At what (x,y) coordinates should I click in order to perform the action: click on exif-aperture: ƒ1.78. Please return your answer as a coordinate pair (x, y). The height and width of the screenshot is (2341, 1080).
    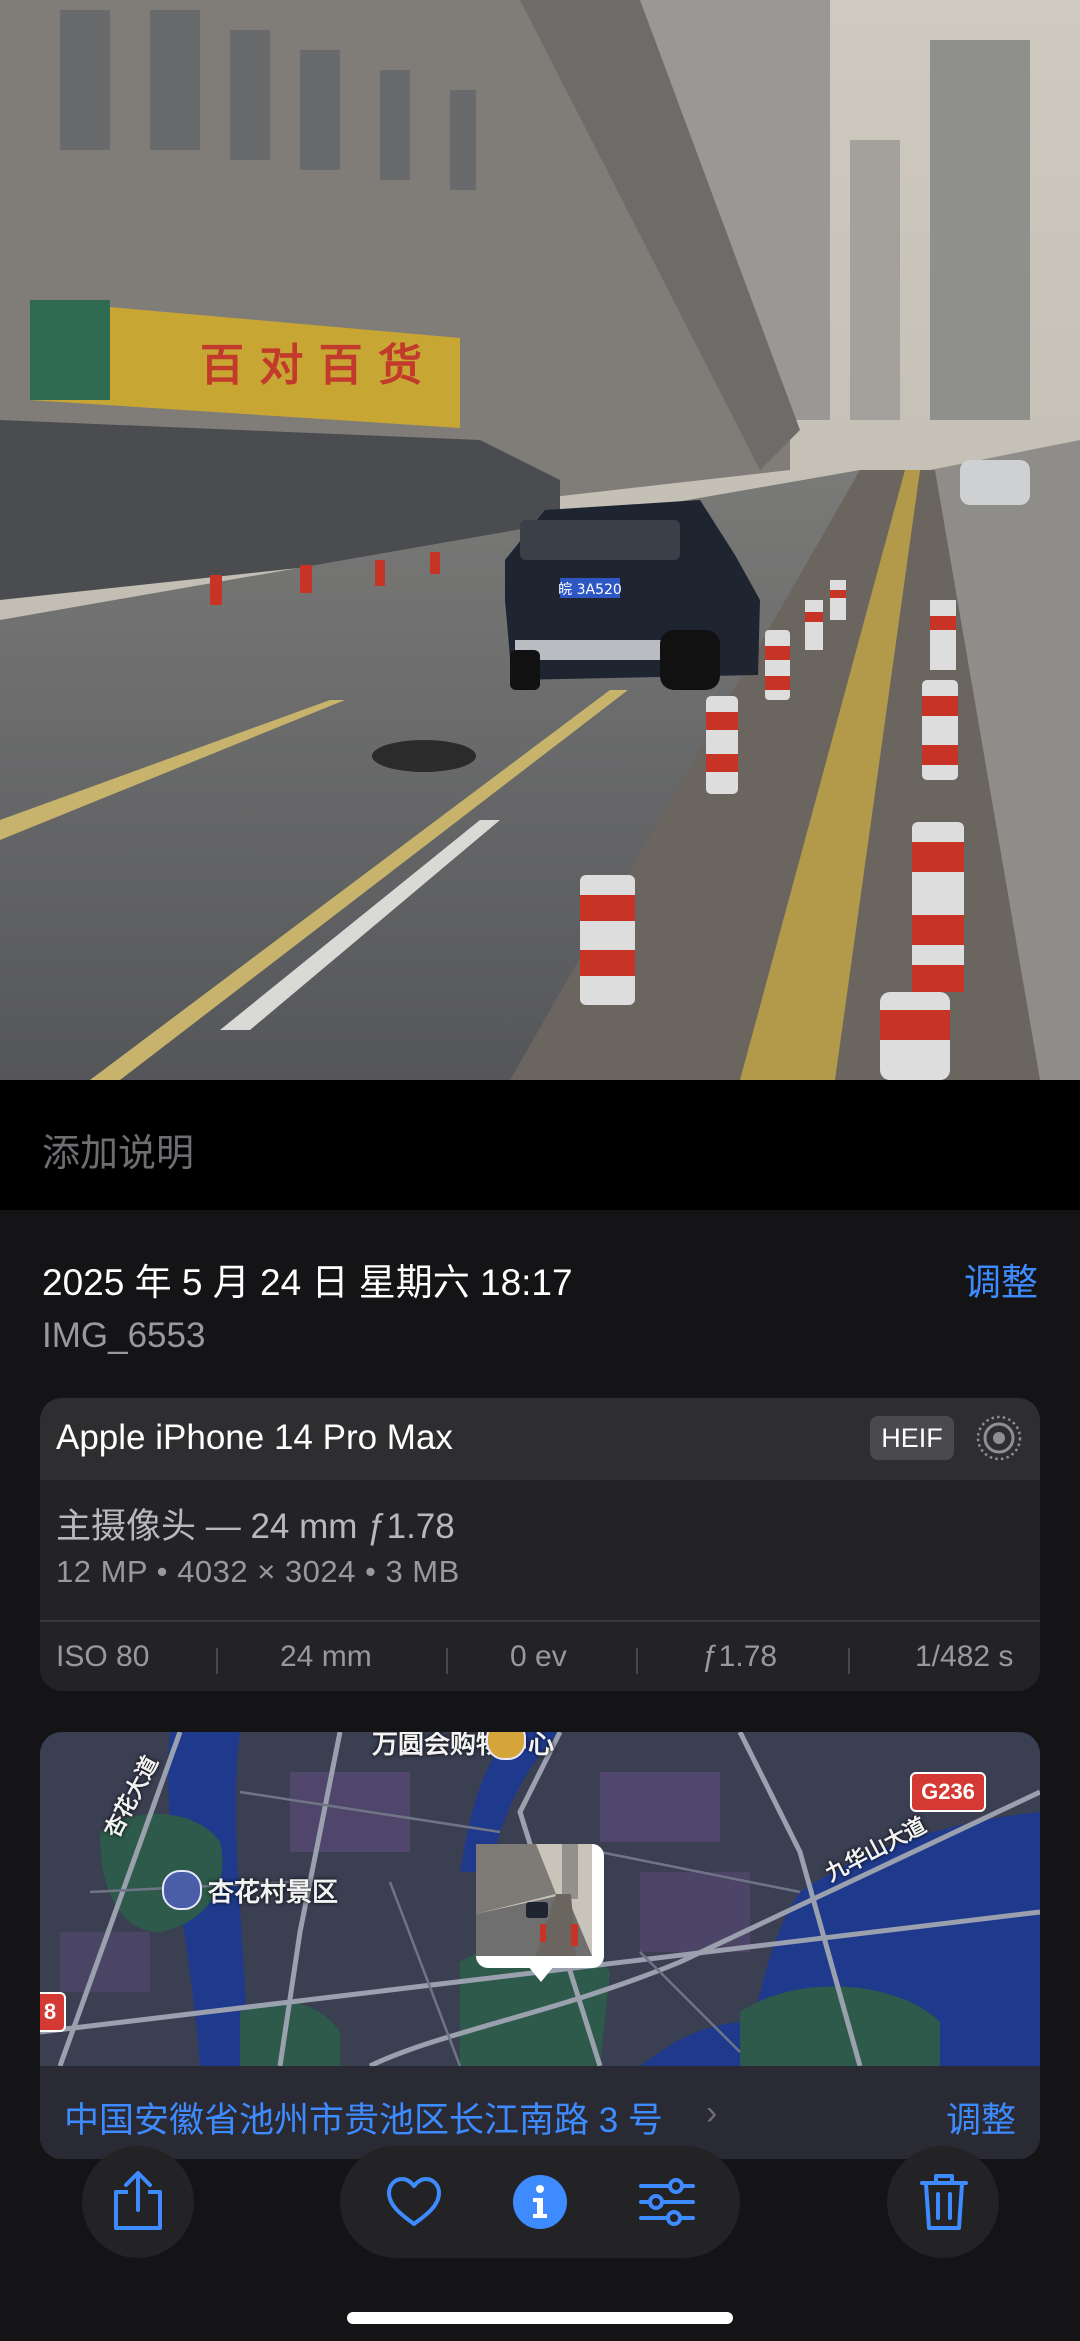
    Looking at the image, I should click on (740, 1656).